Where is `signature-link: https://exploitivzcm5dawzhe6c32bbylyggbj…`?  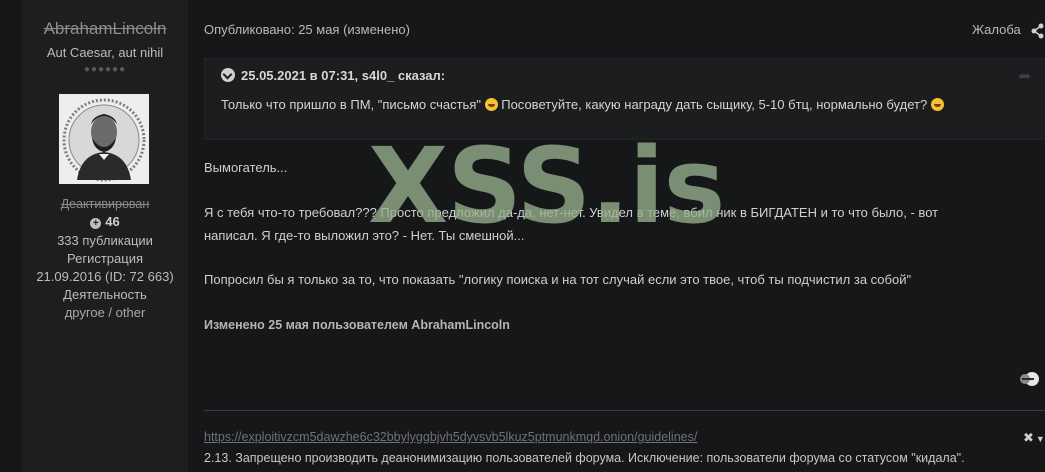 signature-link: https://exploitivzcm5dawzhe6c32bbylyggbj… is located at coordinates (450, 437).